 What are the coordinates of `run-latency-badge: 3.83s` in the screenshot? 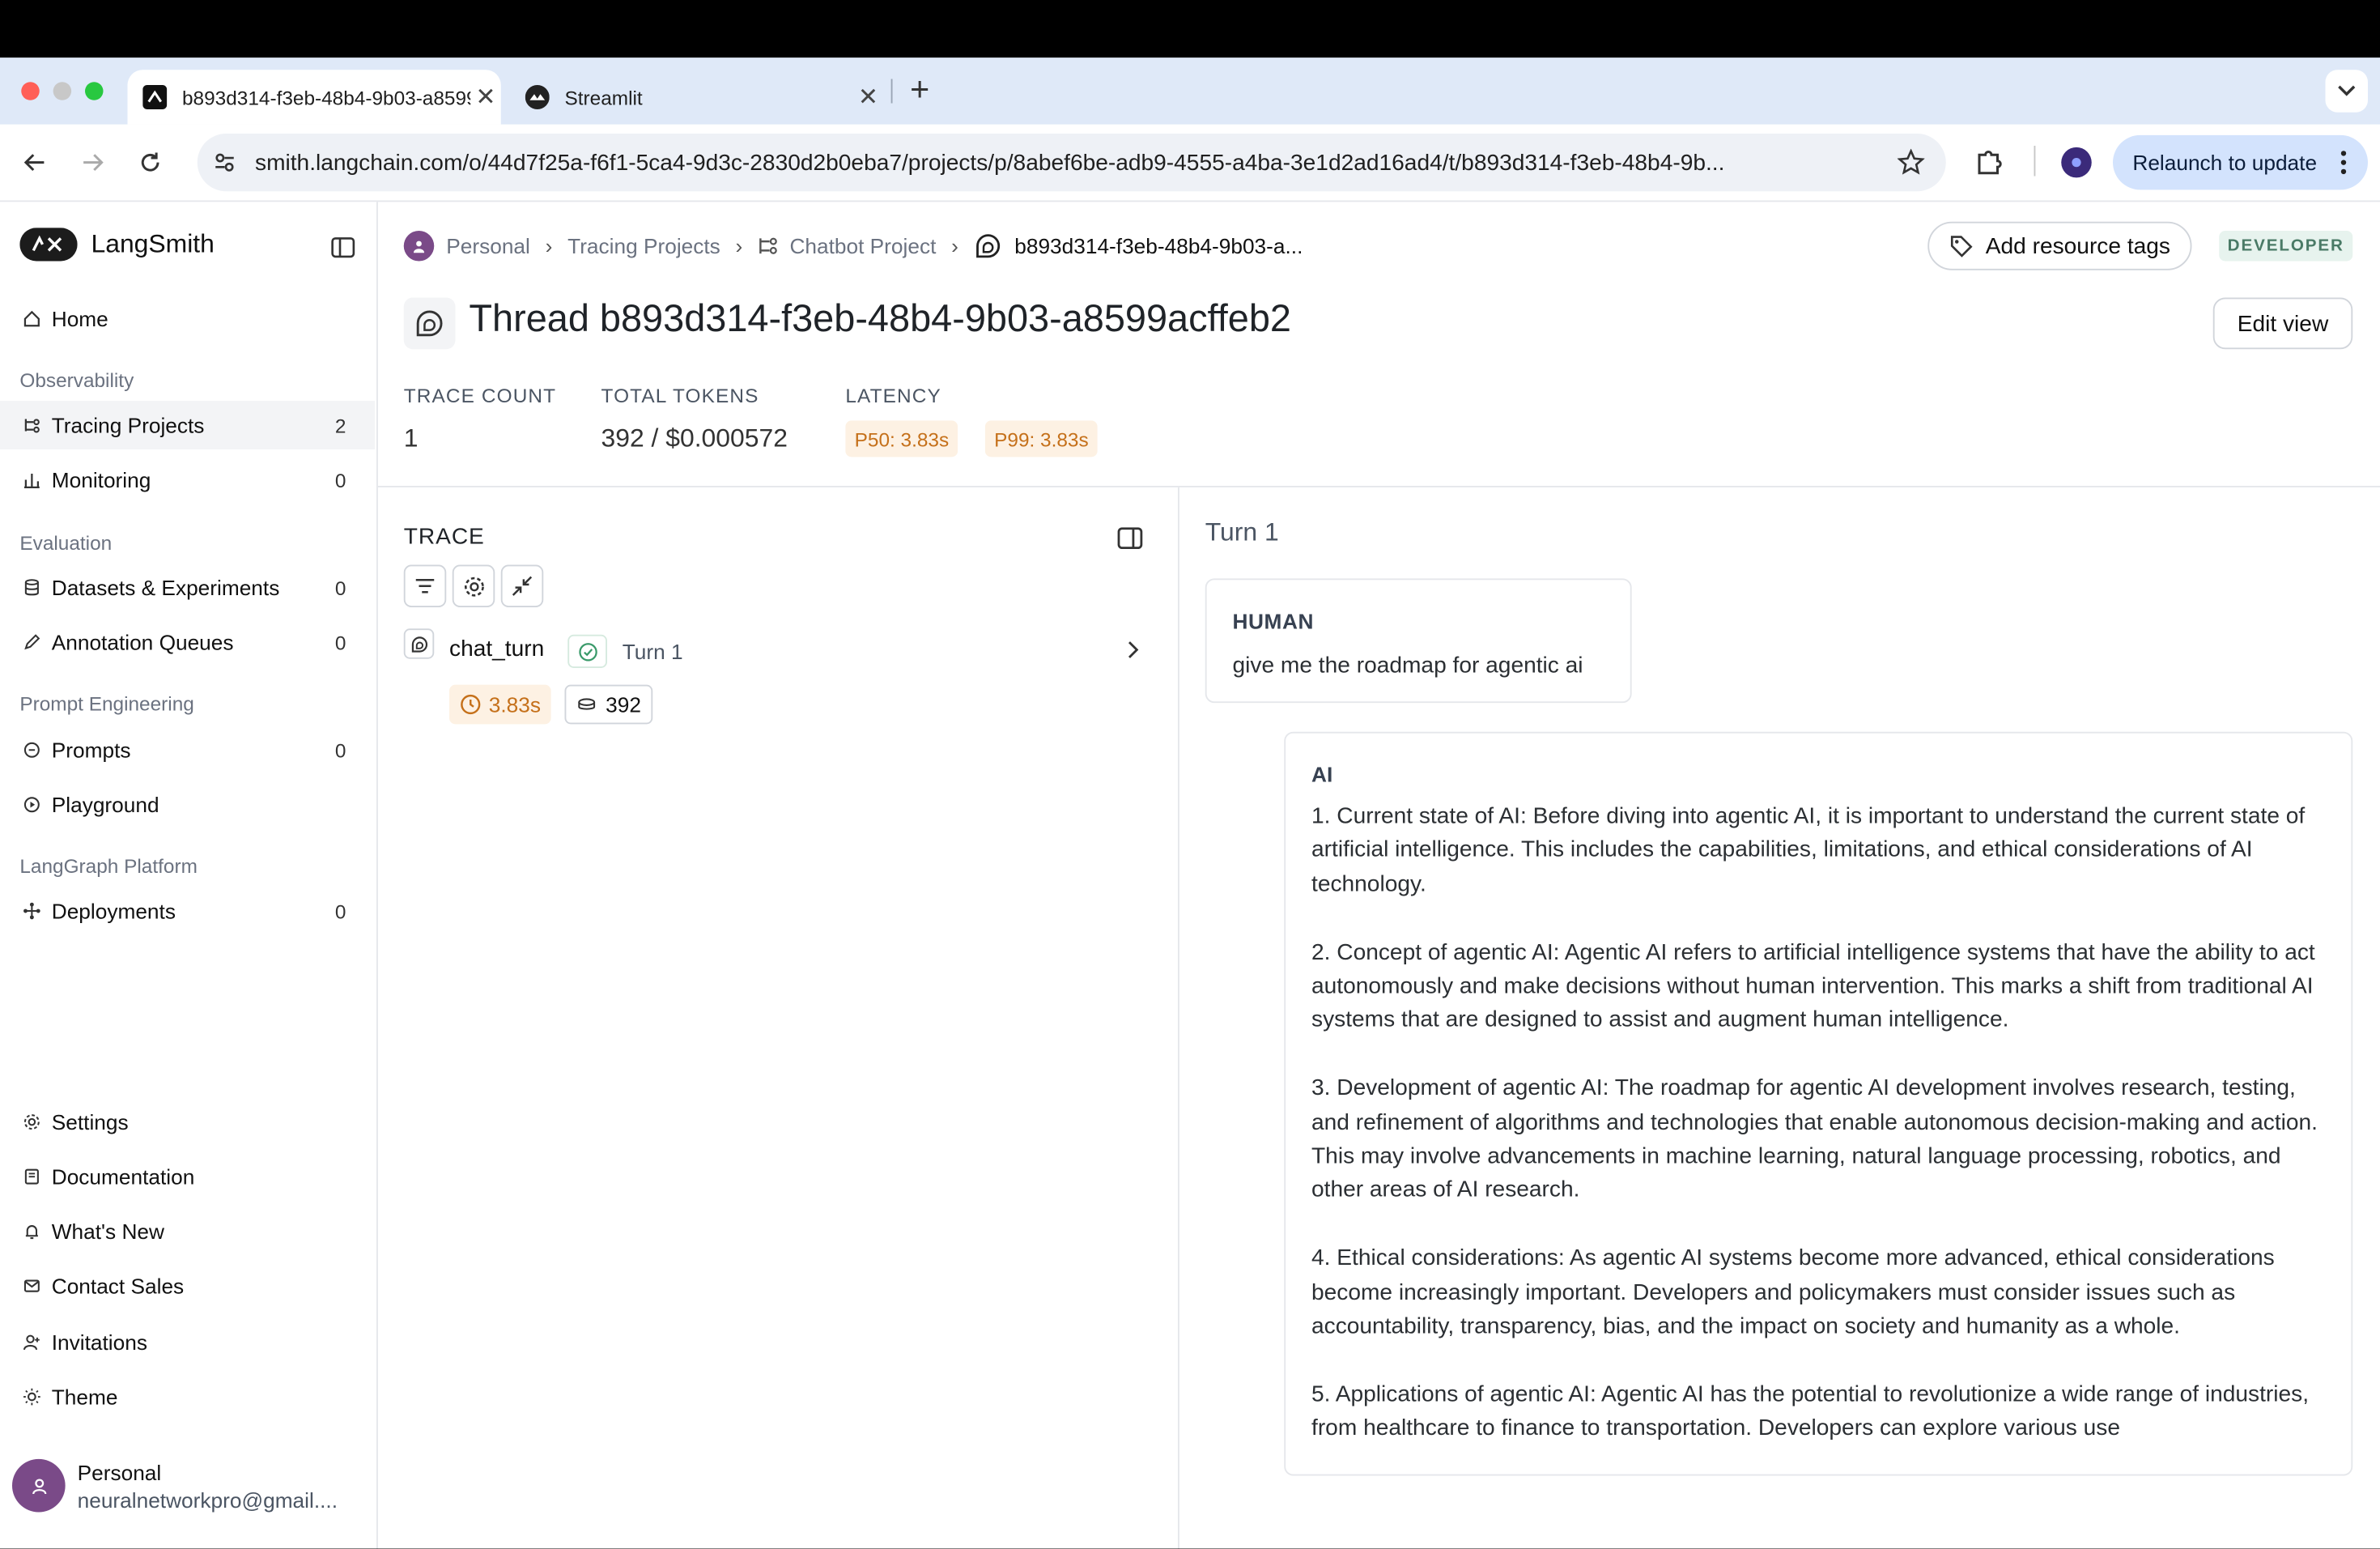 It's located at (500, 704).